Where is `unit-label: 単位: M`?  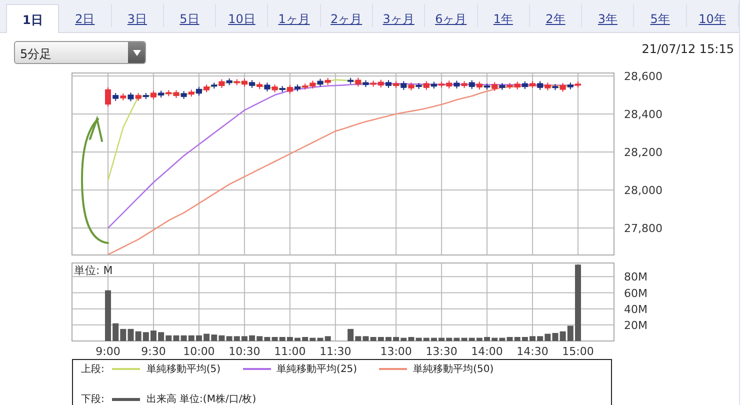 unit-label: 単位: M is located at coordinates (93, 270).